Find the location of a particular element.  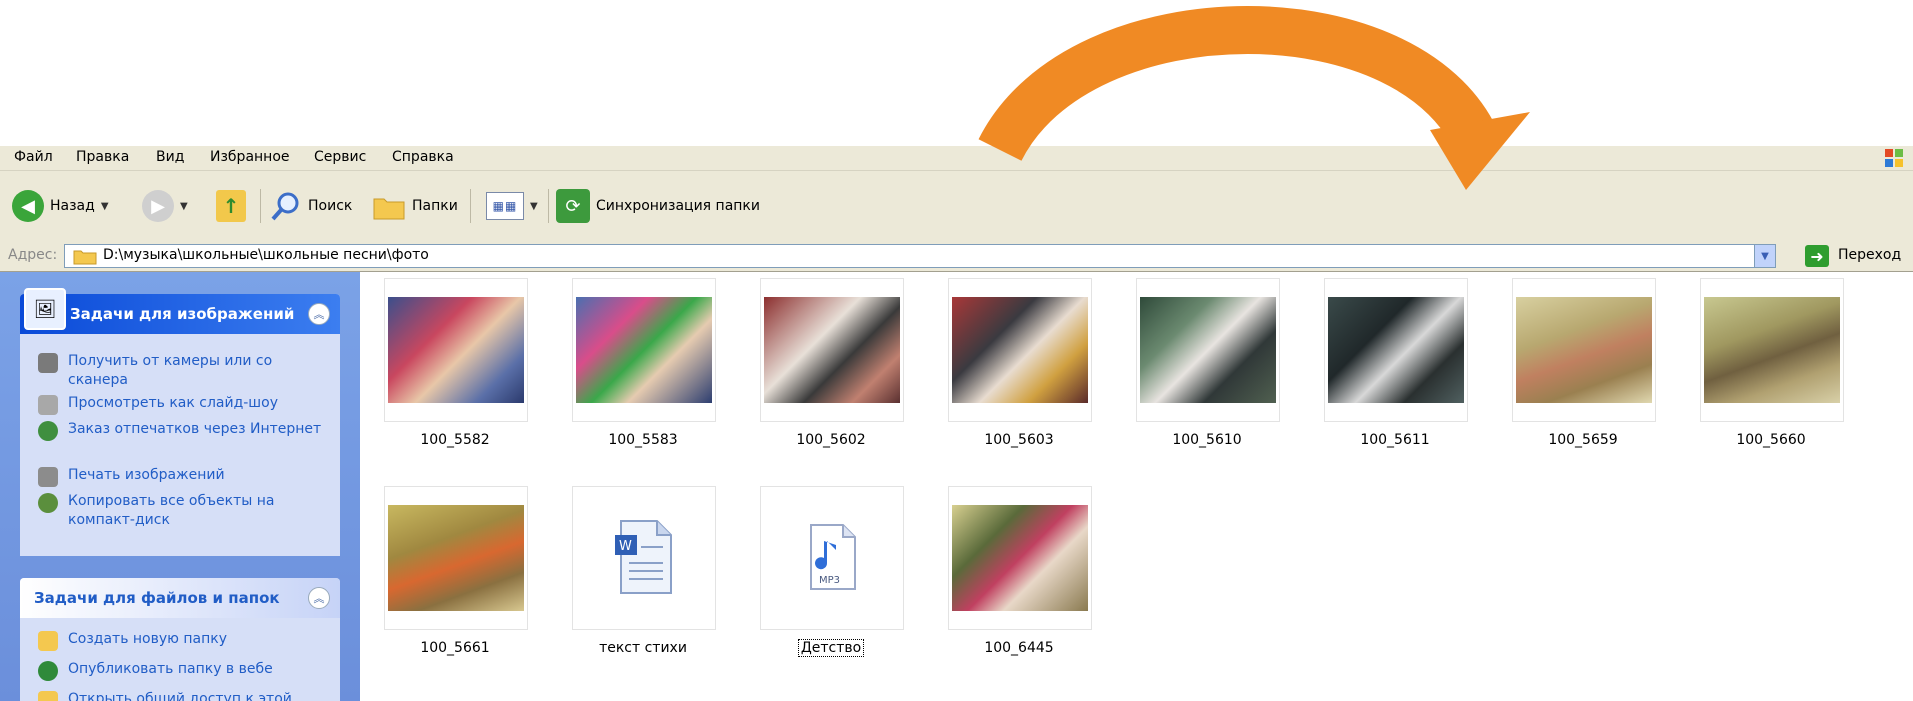

folders-label: Папки is located at coordinates (435, 206).